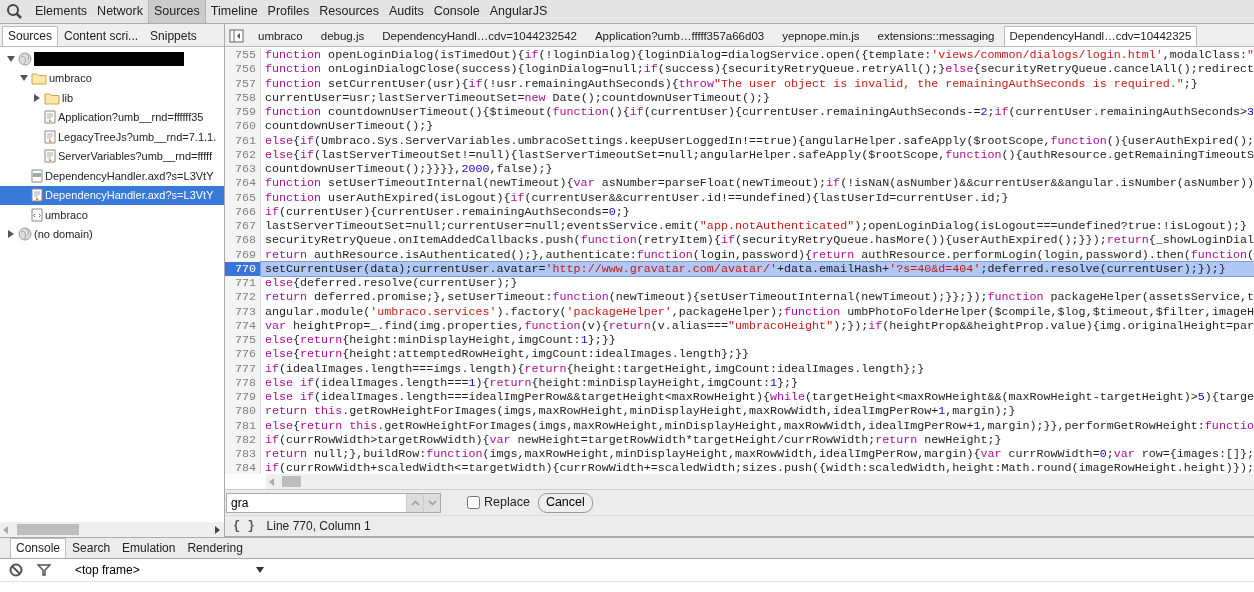  Describe the element at coordinates (288, 11) in the screenshot. I see `panel-tab: Profiles` at that location.